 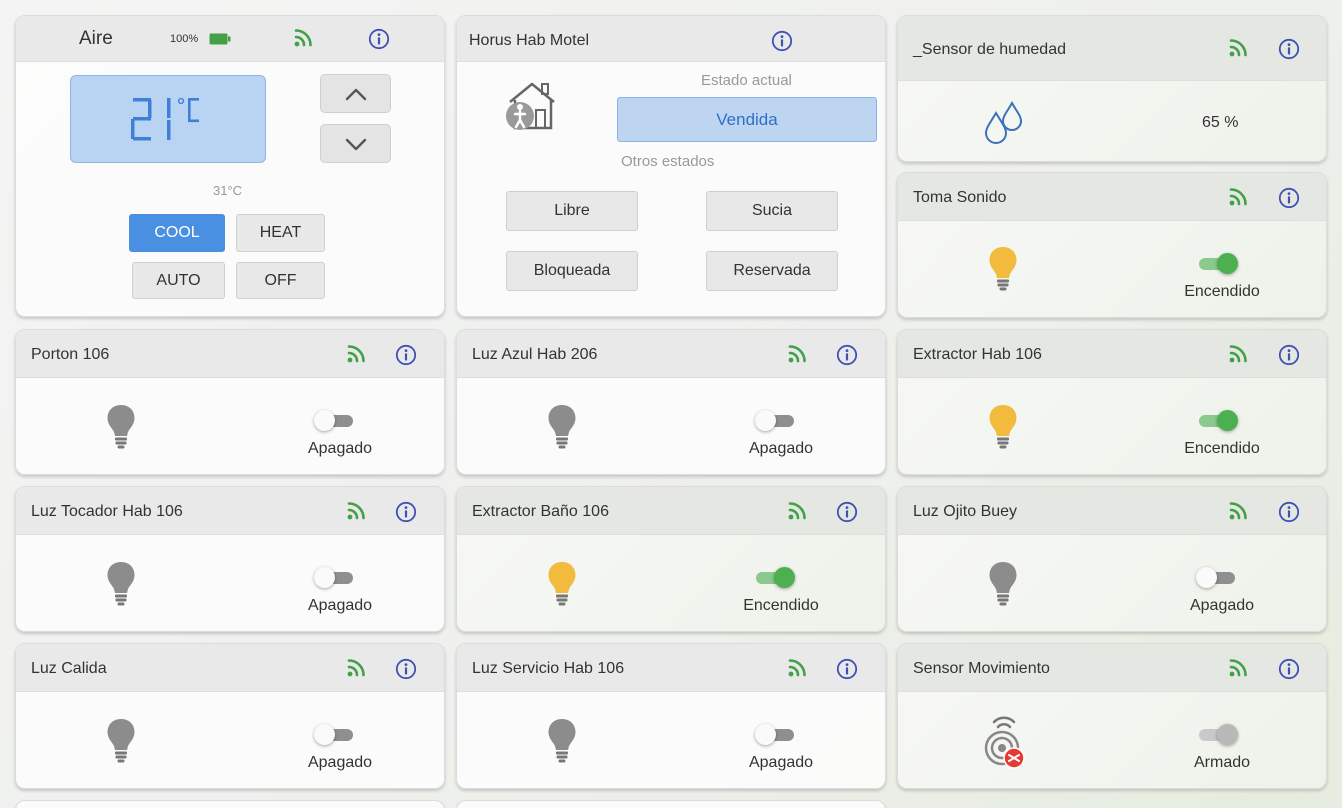 What do you see at coordinates (1112, 354) in the screenshot?
I see `card-header: Extractor Hab 106` at bounding box center [1112, 354].